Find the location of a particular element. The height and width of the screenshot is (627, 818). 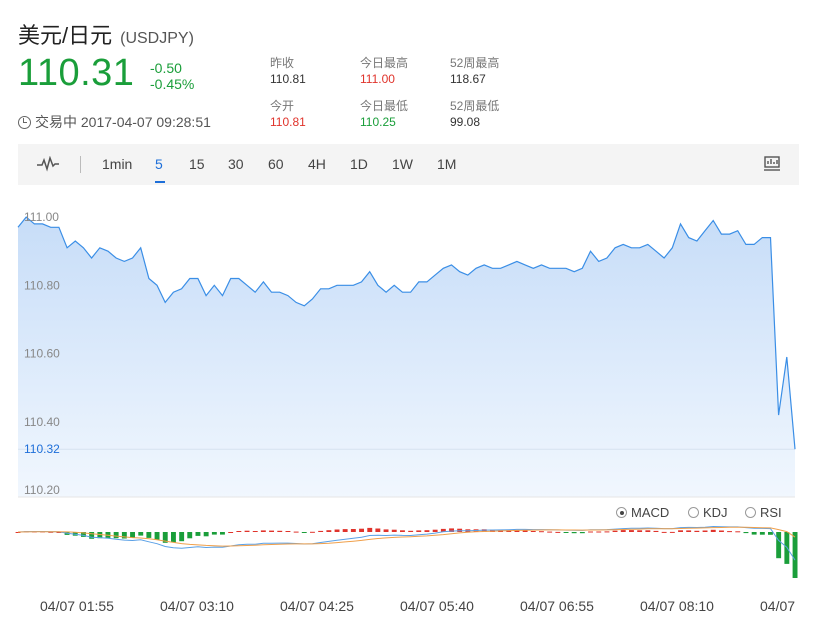

indicator-label: KDJ is located at coordinates (715, 512).